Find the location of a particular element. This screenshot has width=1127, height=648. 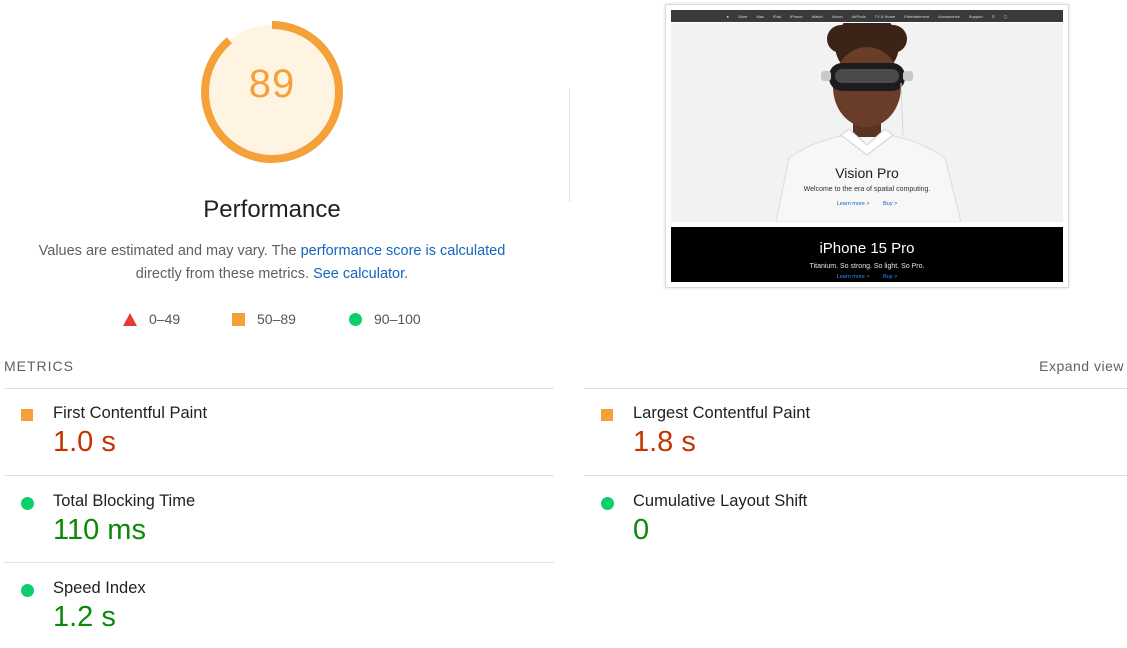

hero-title: Vision Pro is located at coordinates (867, 173).